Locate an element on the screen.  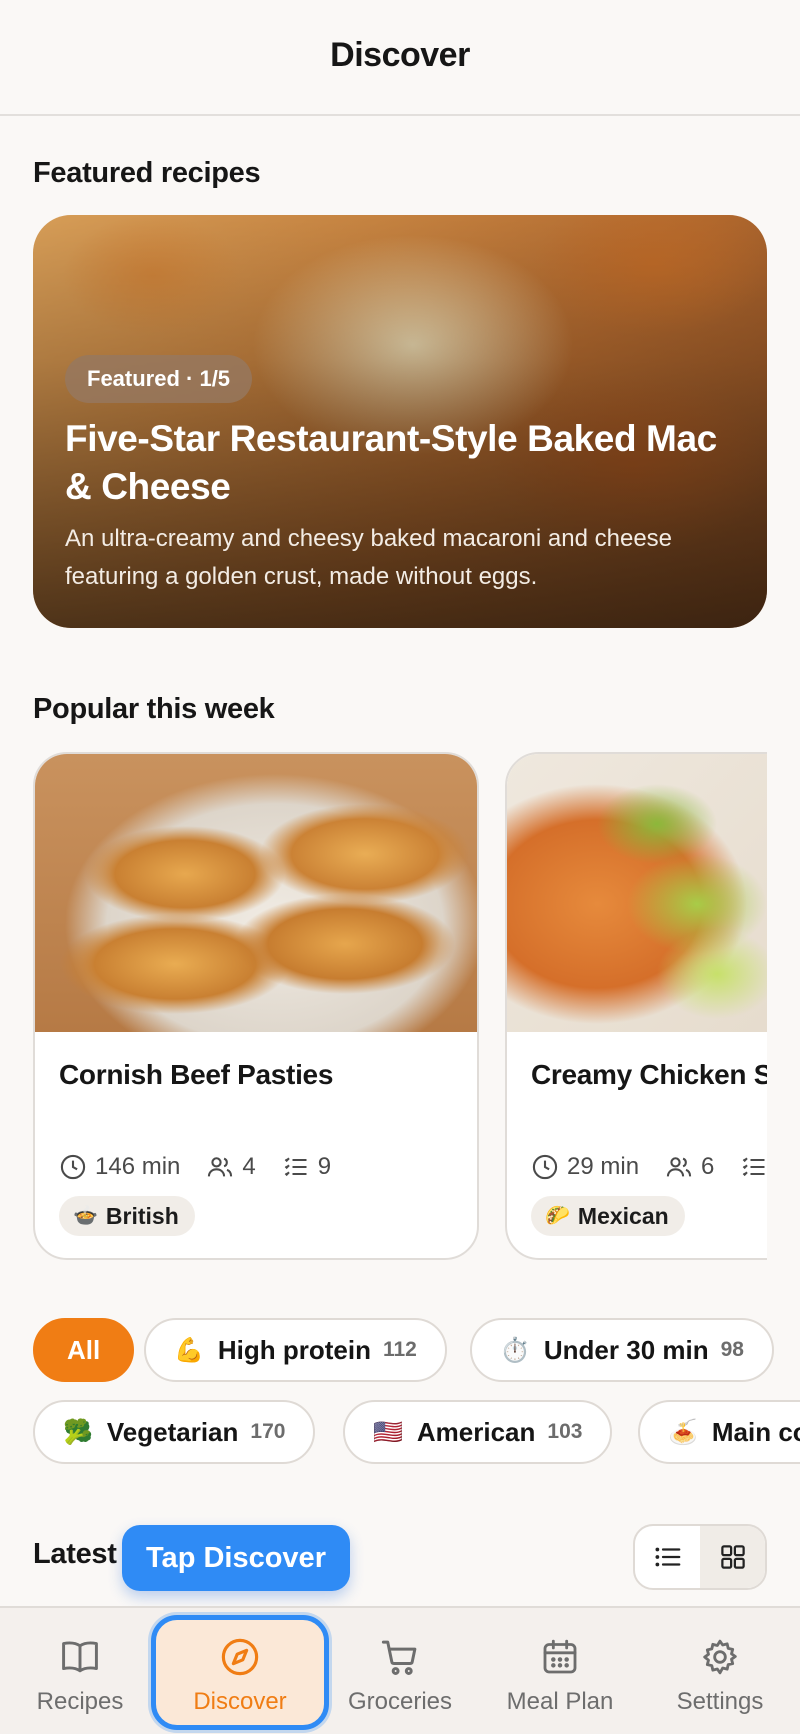
view-mode-toggle is located at coordinates (700, 1557).